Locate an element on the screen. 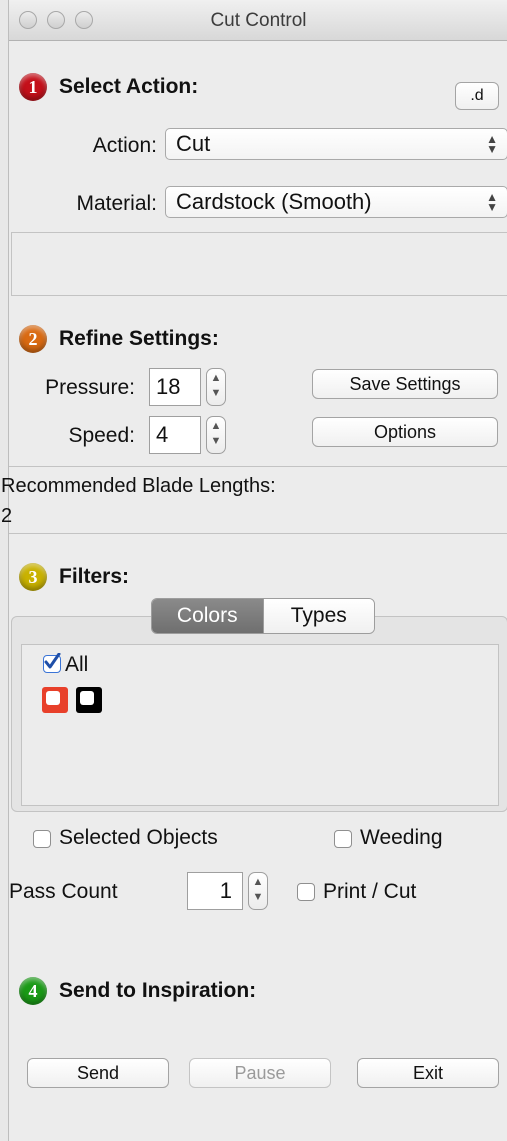 This screenshot has width=507, height=1141. step1-heading: Select Action: is located at coordinates (129, 86).